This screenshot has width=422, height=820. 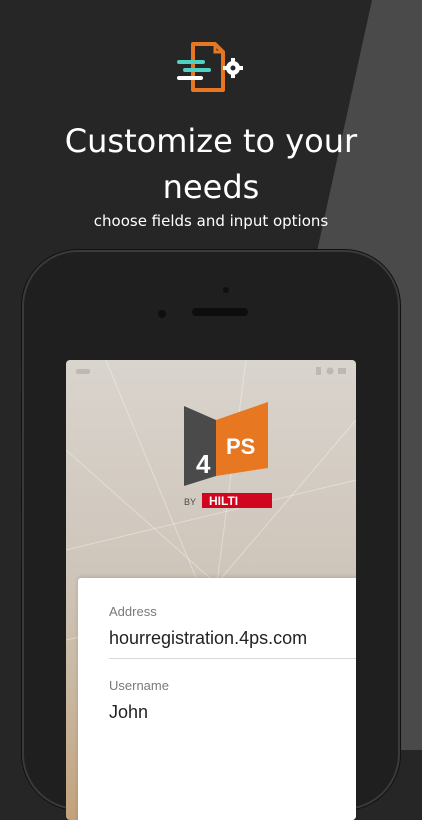 I want to click on logo-ps-text: PS, so click(x=240, y=446).